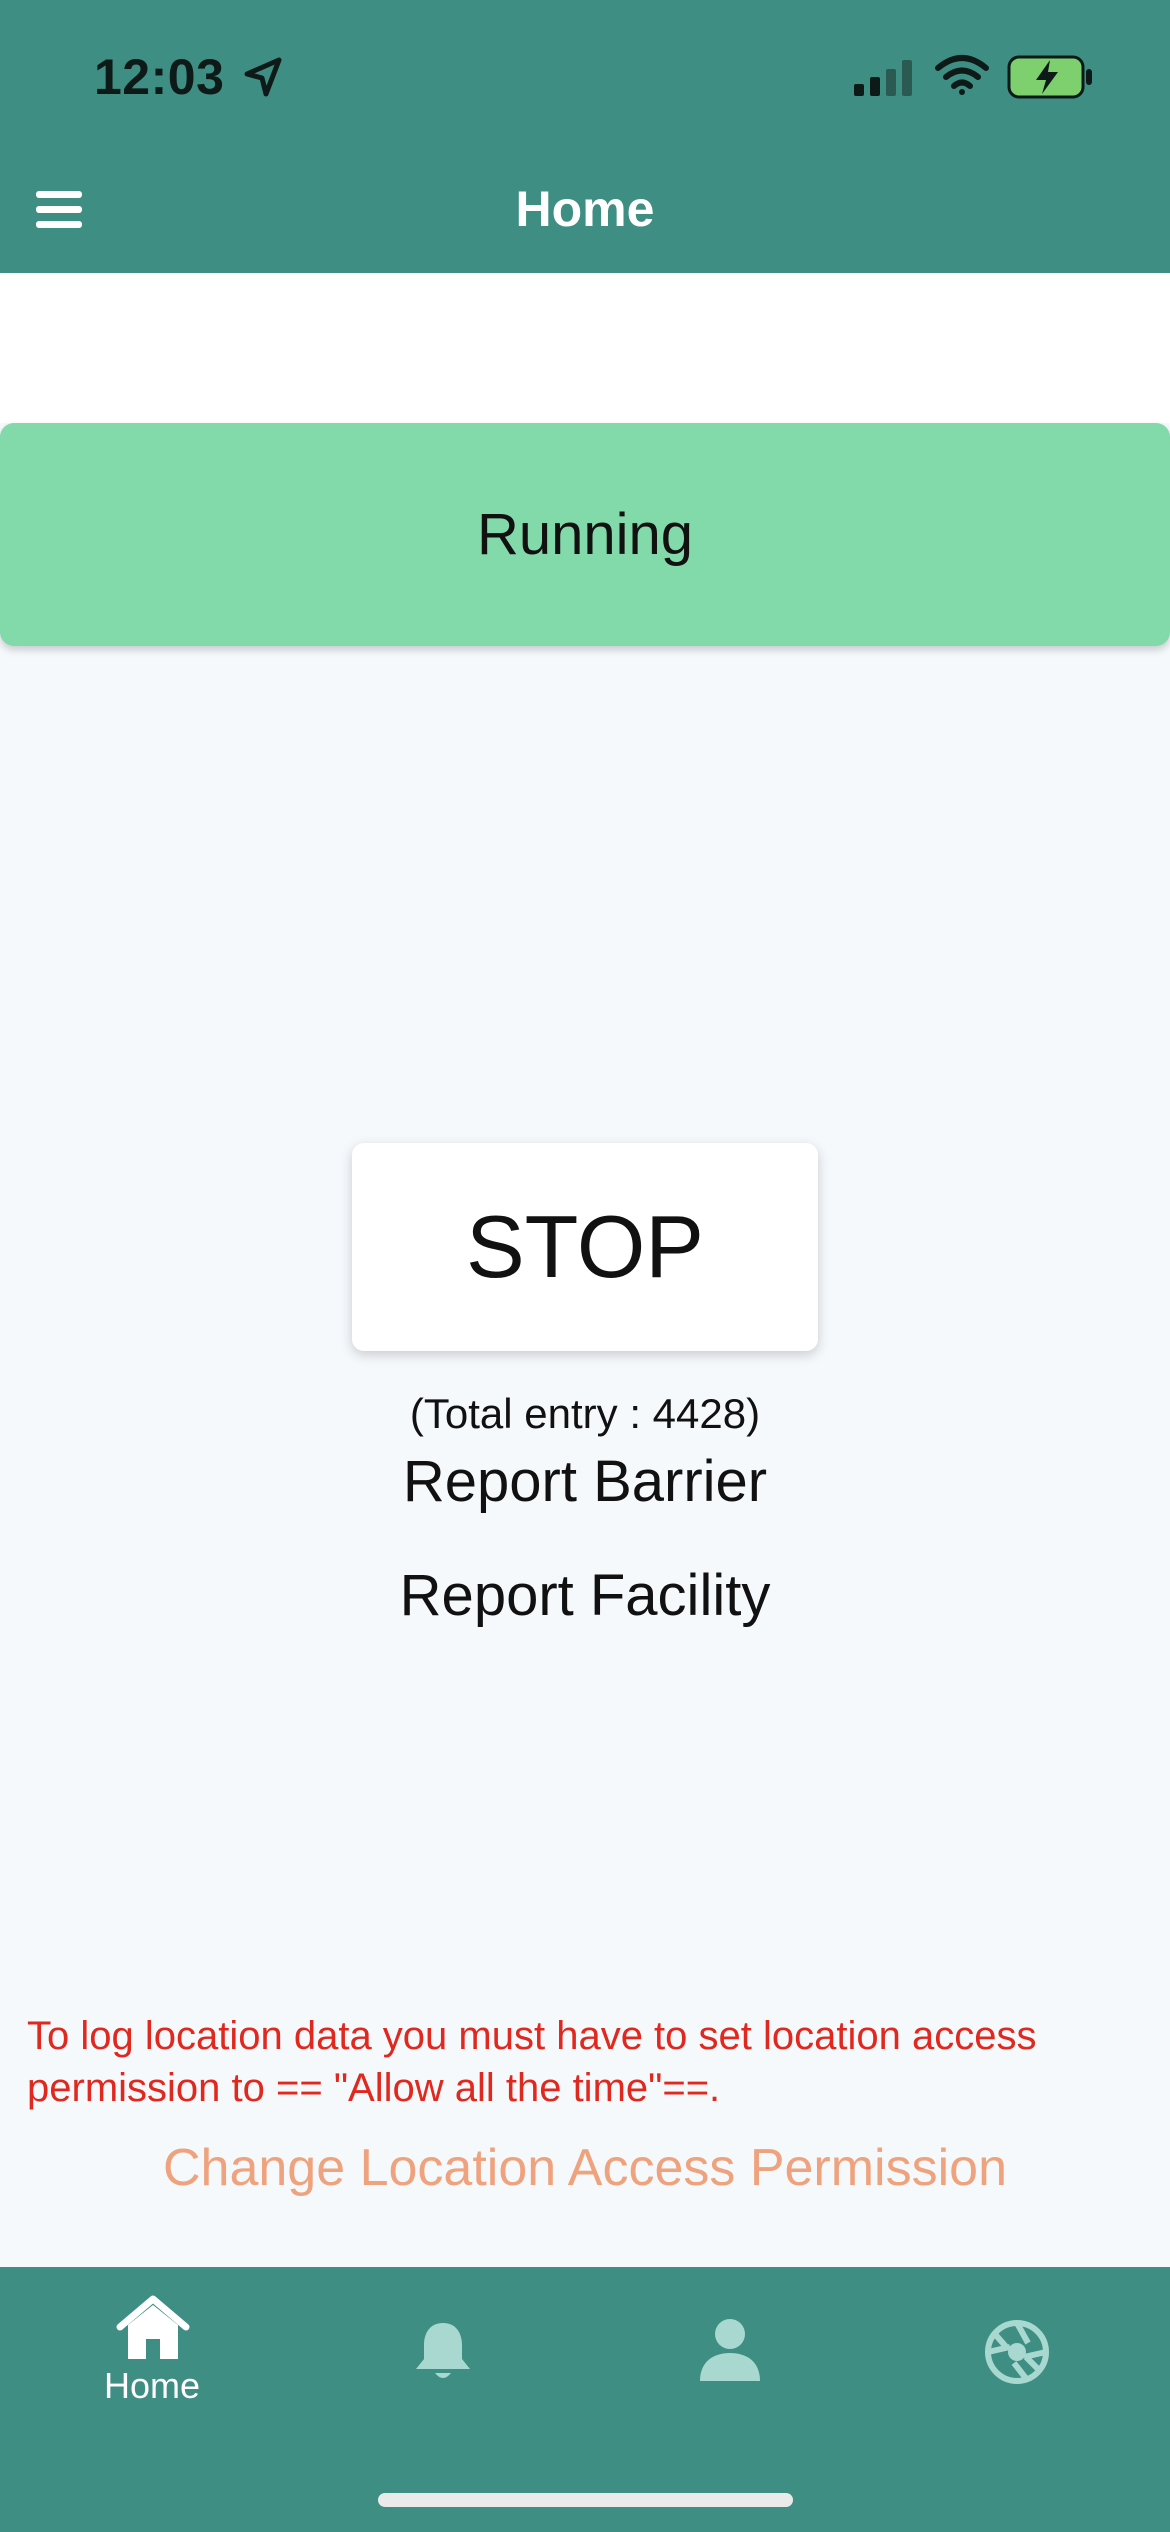 The width and height of the screenshot is (1170, 2532). Describe the element at coordinates (585, 2168) in the screenshot. I see `change-location-permission-link: Change Location Access Permission` at that location.